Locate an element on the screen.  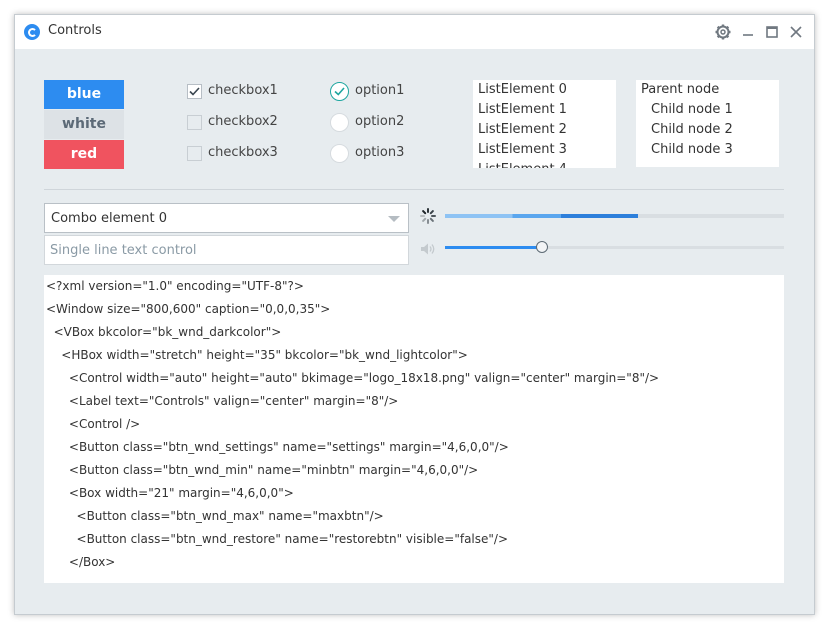
list-item: ListElement 2 is located at coordinates (544, 130).